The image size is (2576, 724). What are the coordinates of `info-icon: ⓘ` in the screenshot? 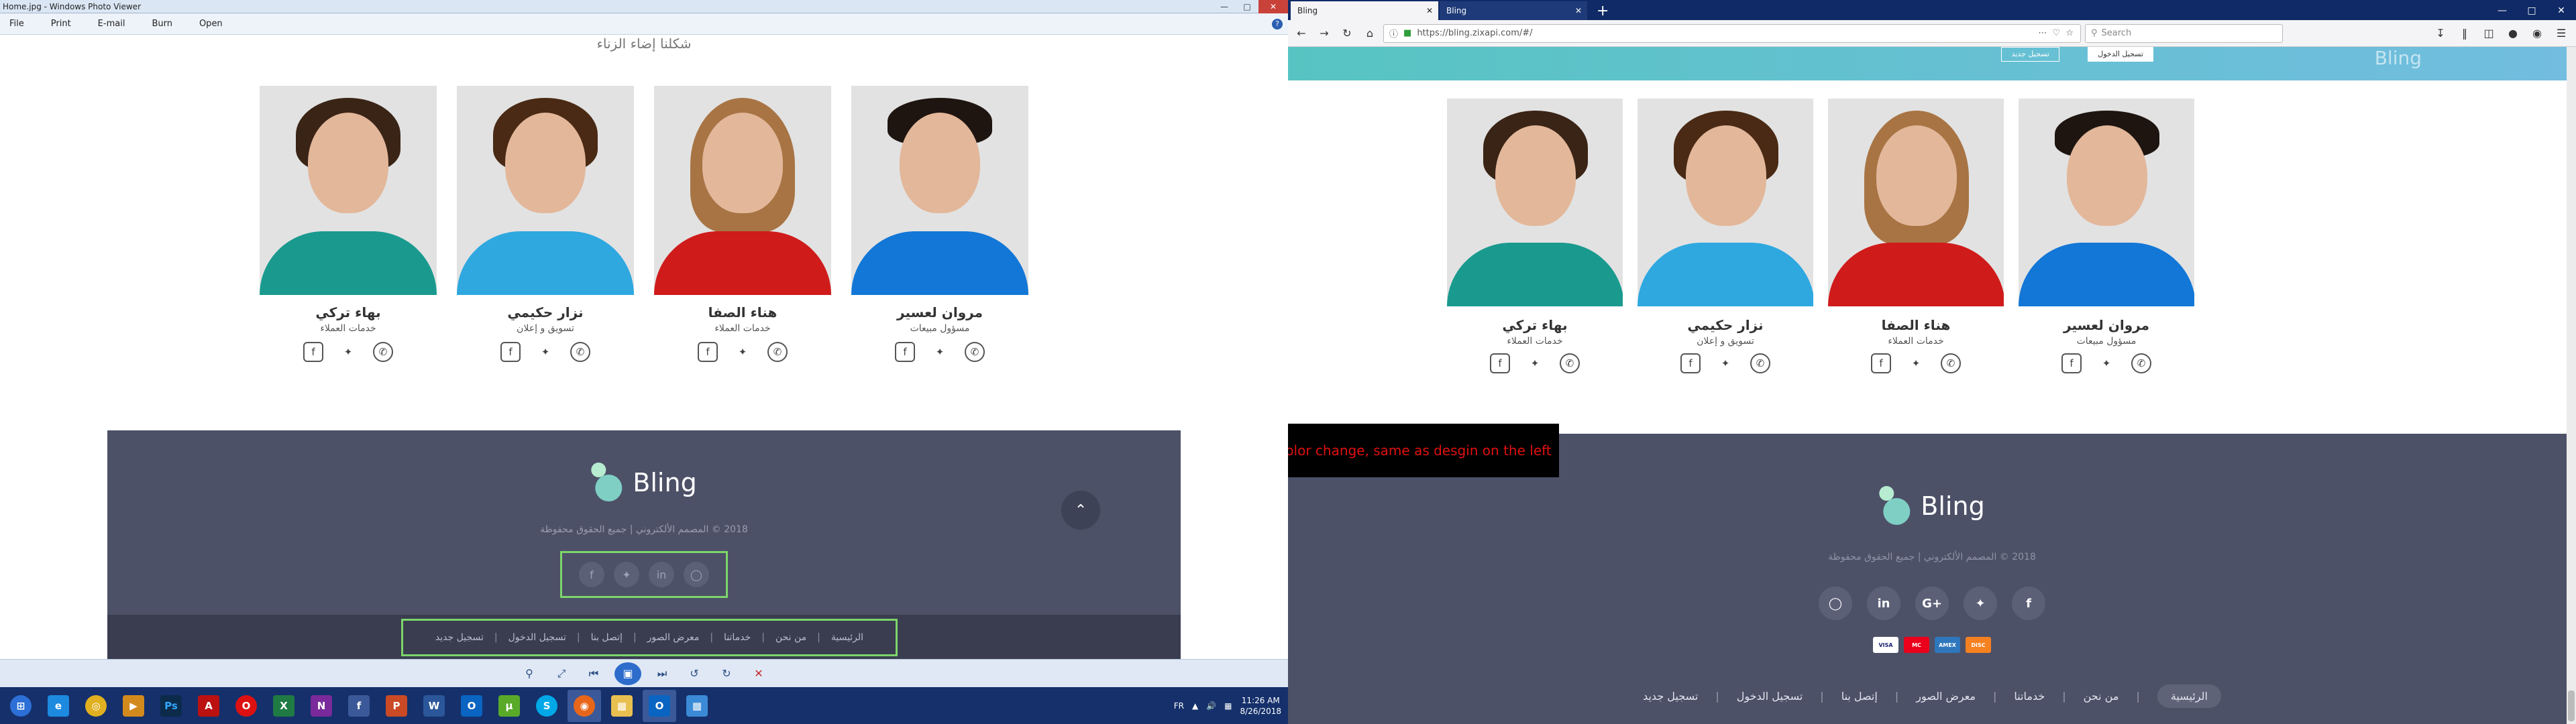 It's located at (1393, 33).